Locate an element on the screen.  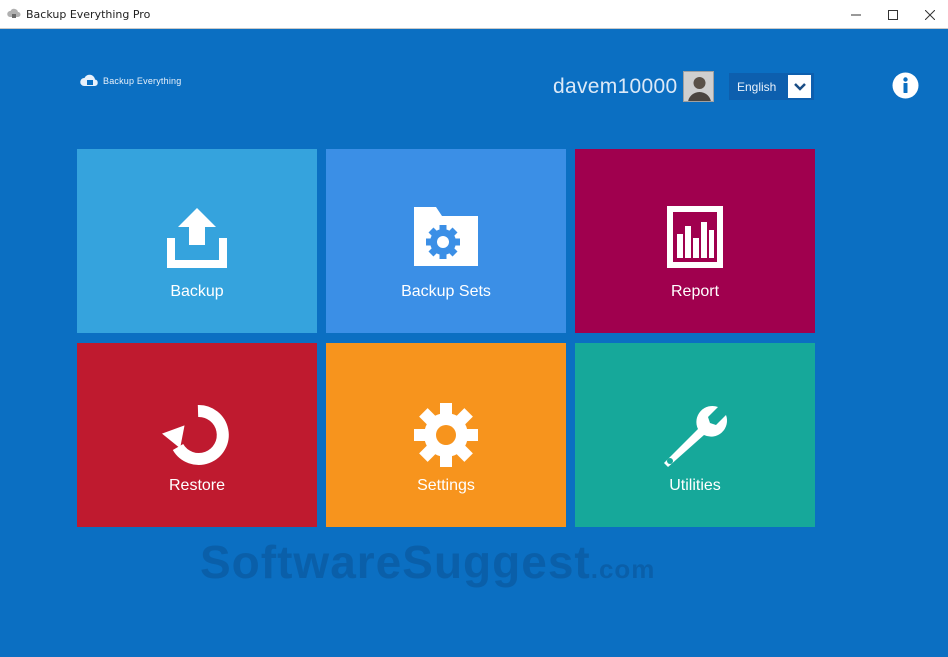
tile-label: Backup is located at coordinates (197, 291).